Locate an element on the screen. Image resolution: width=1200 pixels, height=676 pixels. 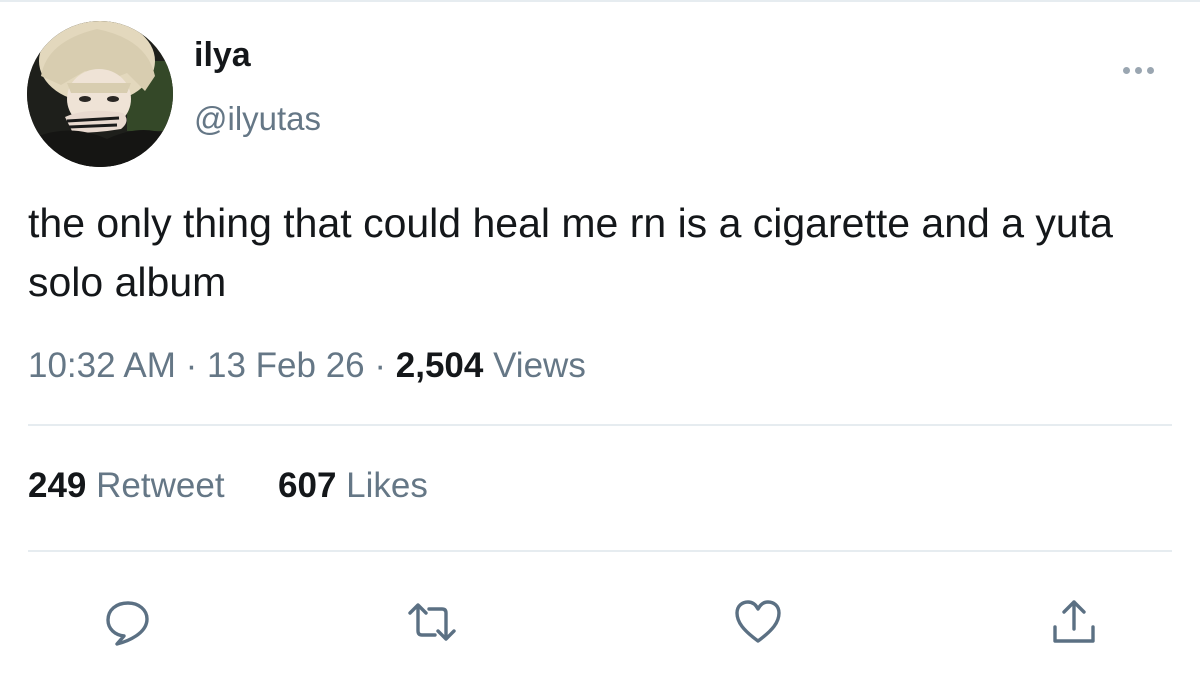
likes-label: Likes is located at coordinates (387, 485).